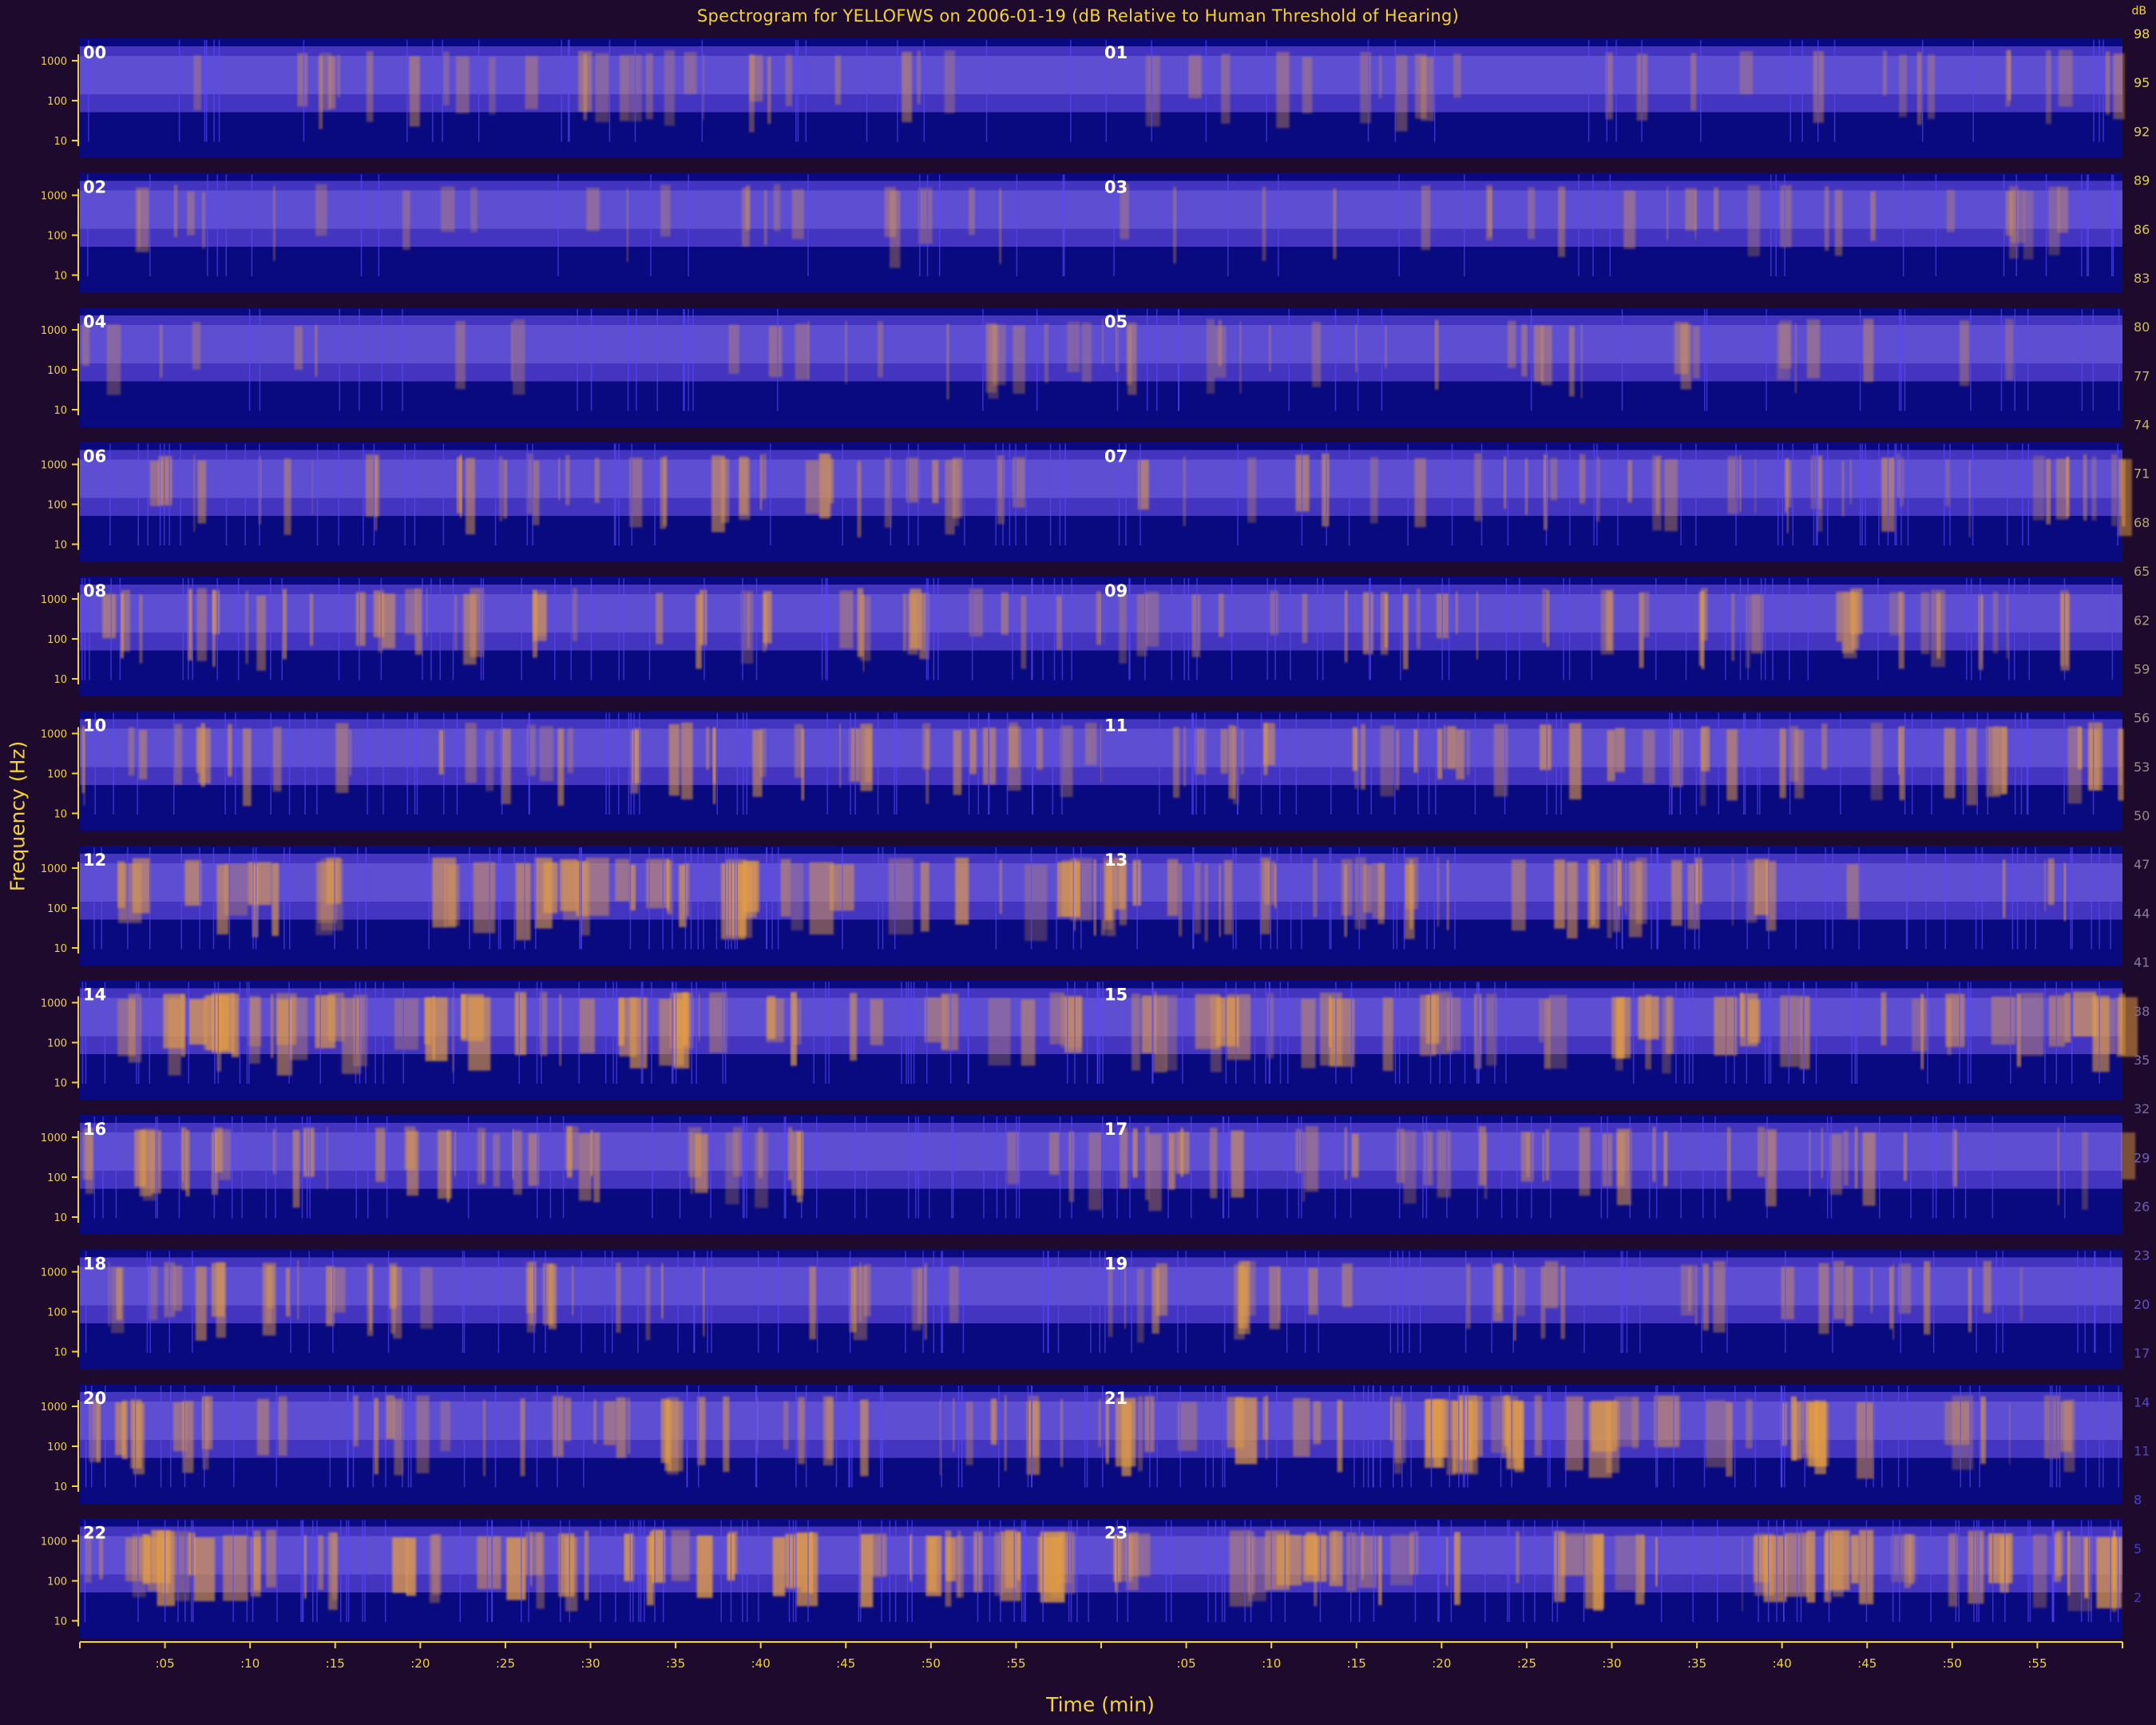 The image size is (2156, 1725). What do you see at coordinates (94, 1534) in the screenshot?
I see `hour-row-label: 22` at bounding box center [94, 1534].